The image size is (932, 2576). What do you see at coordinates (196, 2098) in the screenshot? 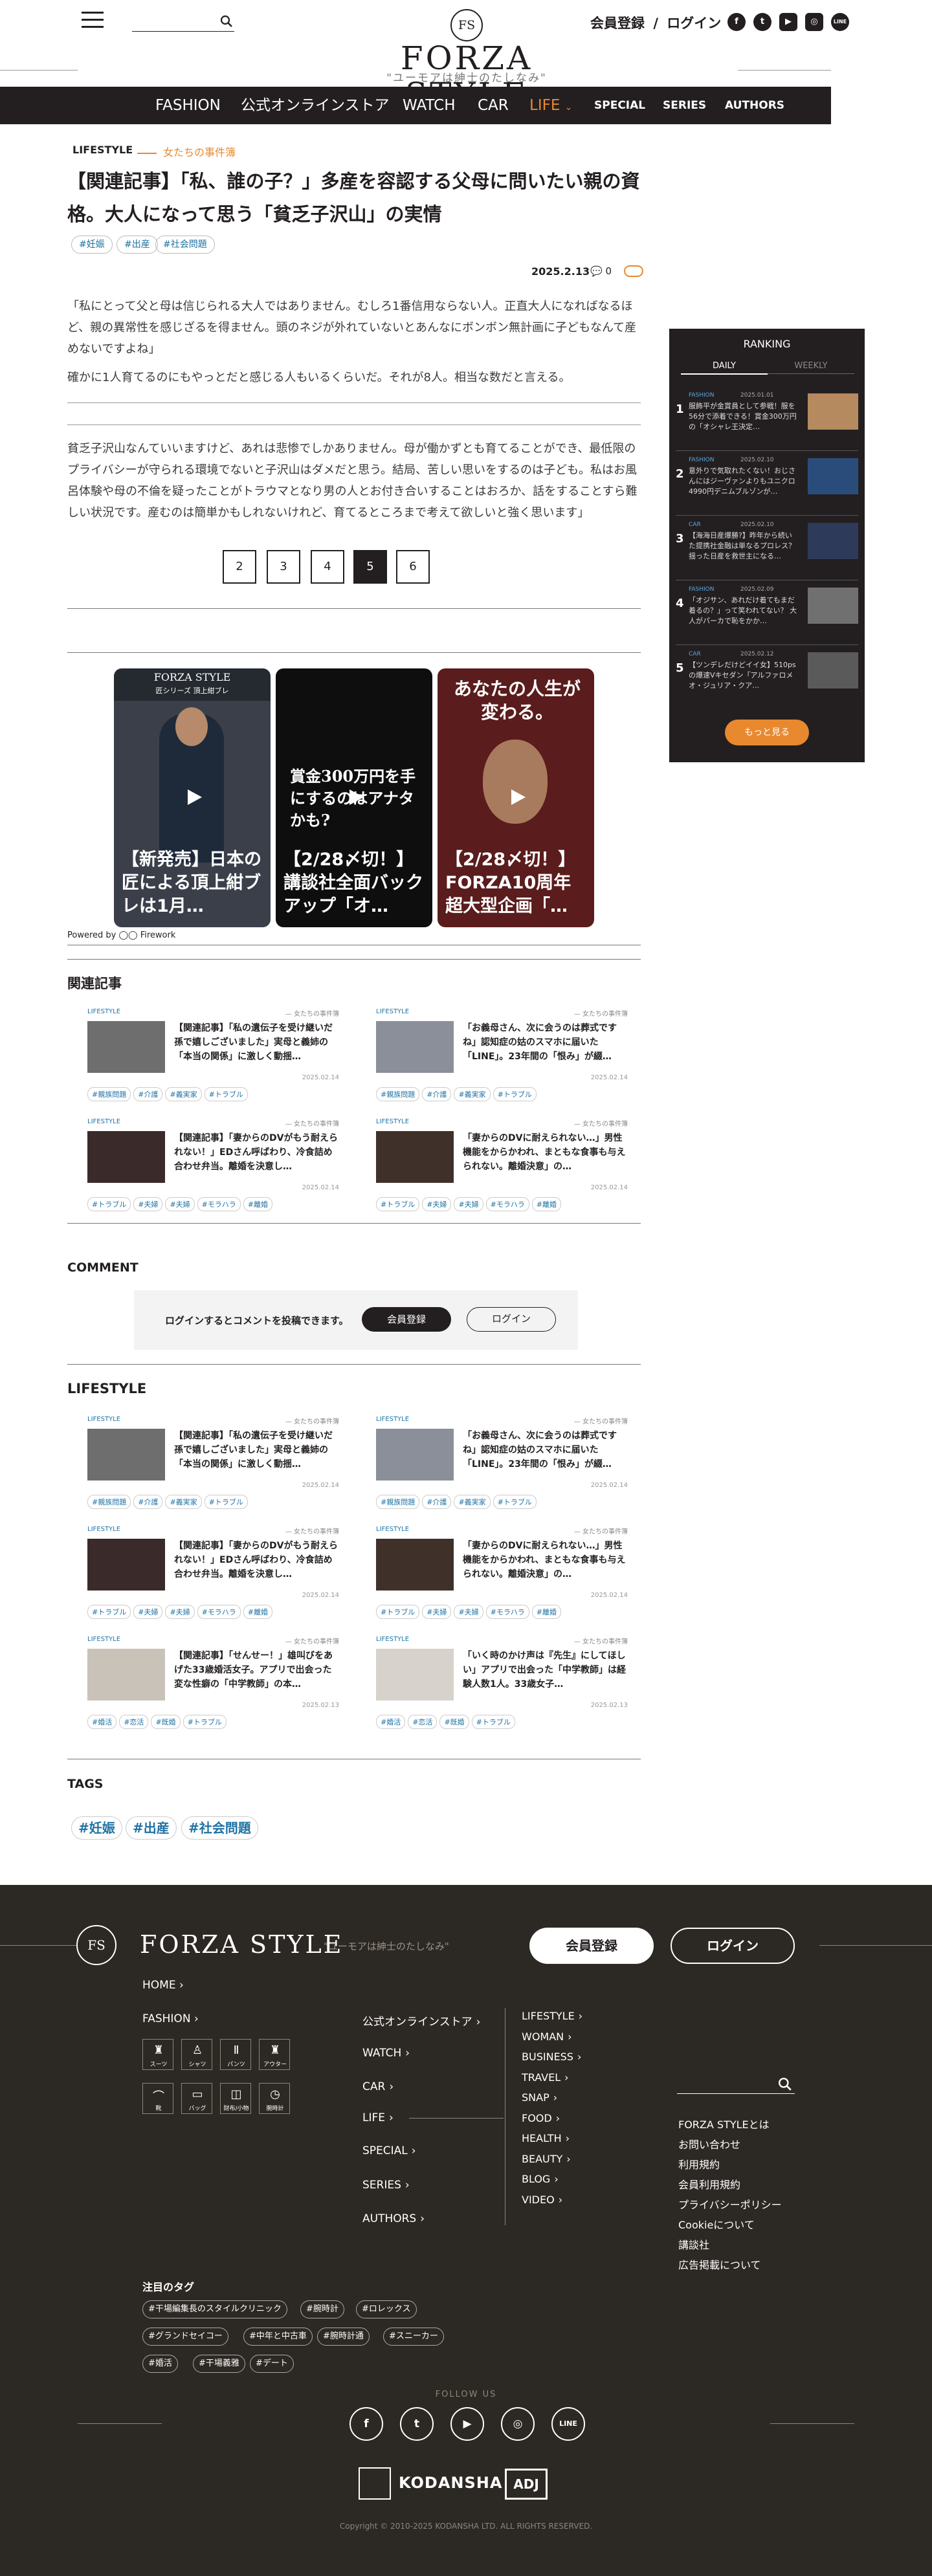
I see `footer-fashion-item: ▭ バッグ` at bounding box center [196, 2098].